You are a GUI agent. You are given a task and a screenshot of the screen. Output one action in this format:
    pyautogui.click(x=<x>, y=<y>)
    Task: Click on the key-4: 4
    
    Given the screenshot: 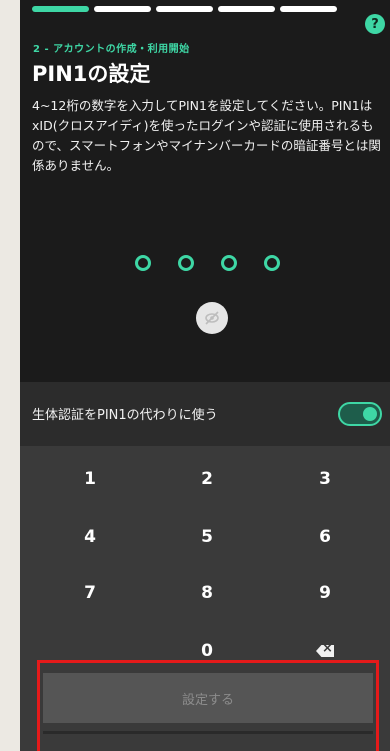 What is the action you would take?
    pyautogui.click(x=90, y=537)
    